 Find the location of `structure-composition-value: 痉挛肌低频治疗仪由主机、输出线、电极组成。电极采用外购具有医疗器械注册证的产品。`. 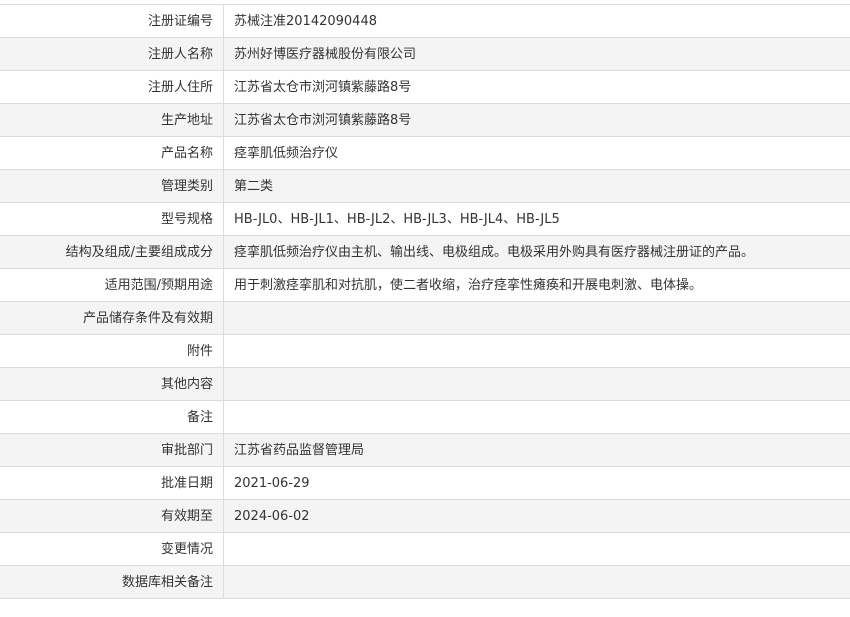

structure-composition-value: 痉挛肌低频治疗仪由主机、输出线、电极组成。电极采用外购具有医疗器械注册证的产品。 is located at coordinates (494, 252).